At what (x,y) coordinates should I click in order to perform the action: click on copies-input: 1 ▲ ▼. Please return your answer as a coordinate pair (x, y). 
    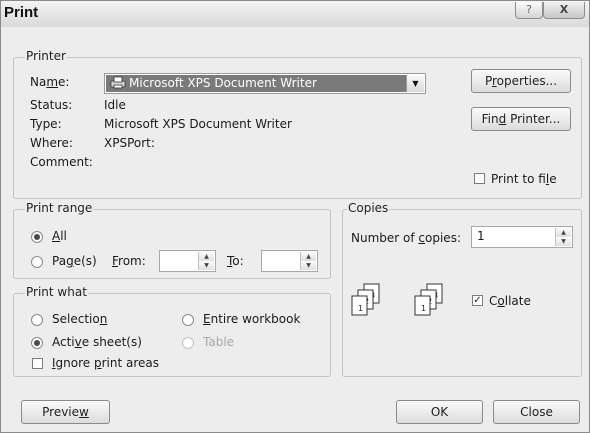
    Looking at the image, I should click on (522, 237).